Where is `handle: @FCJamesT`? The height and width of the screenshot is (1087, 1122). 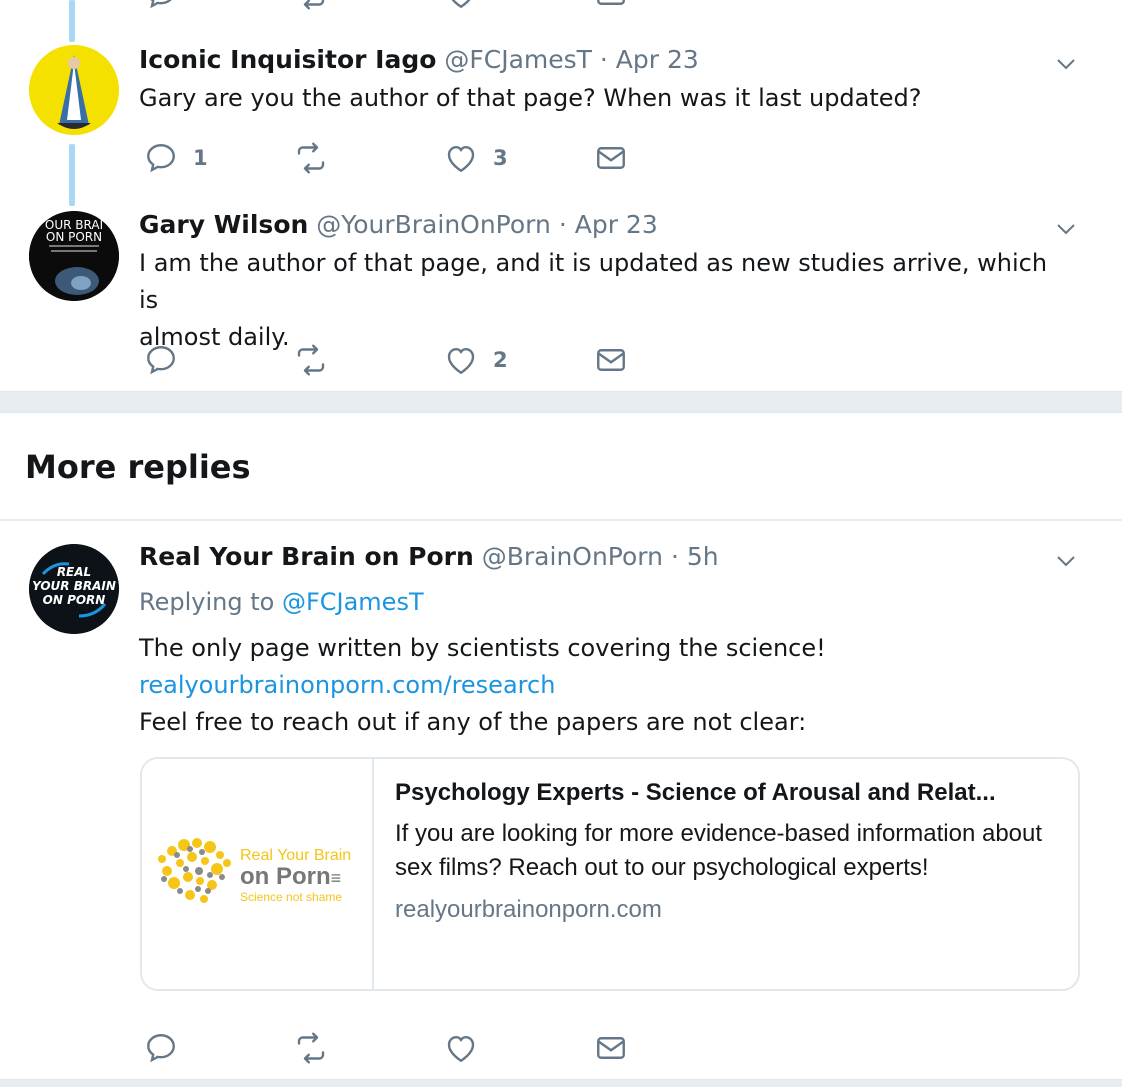
handle: @FCJamesT is located at coordinates (518, 59).